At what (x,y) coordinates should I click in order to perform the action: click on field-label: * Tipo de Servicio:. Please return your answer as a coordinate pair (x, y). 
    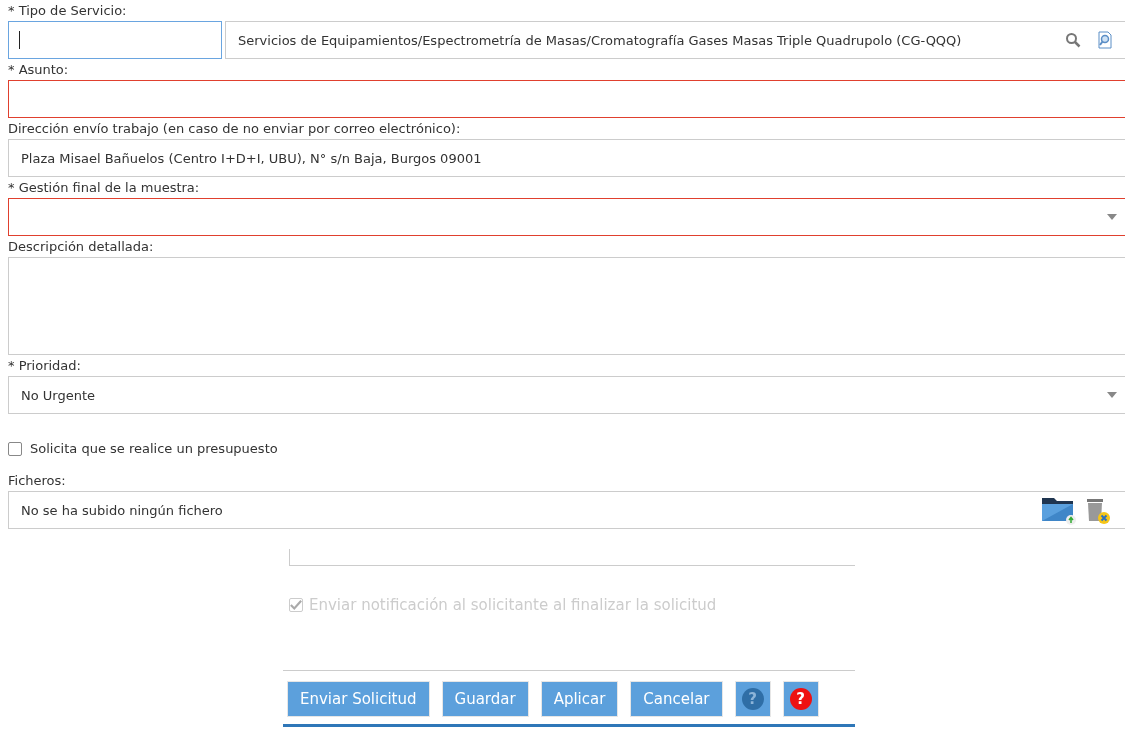
    Looking at the image, I should click on (68, 11).